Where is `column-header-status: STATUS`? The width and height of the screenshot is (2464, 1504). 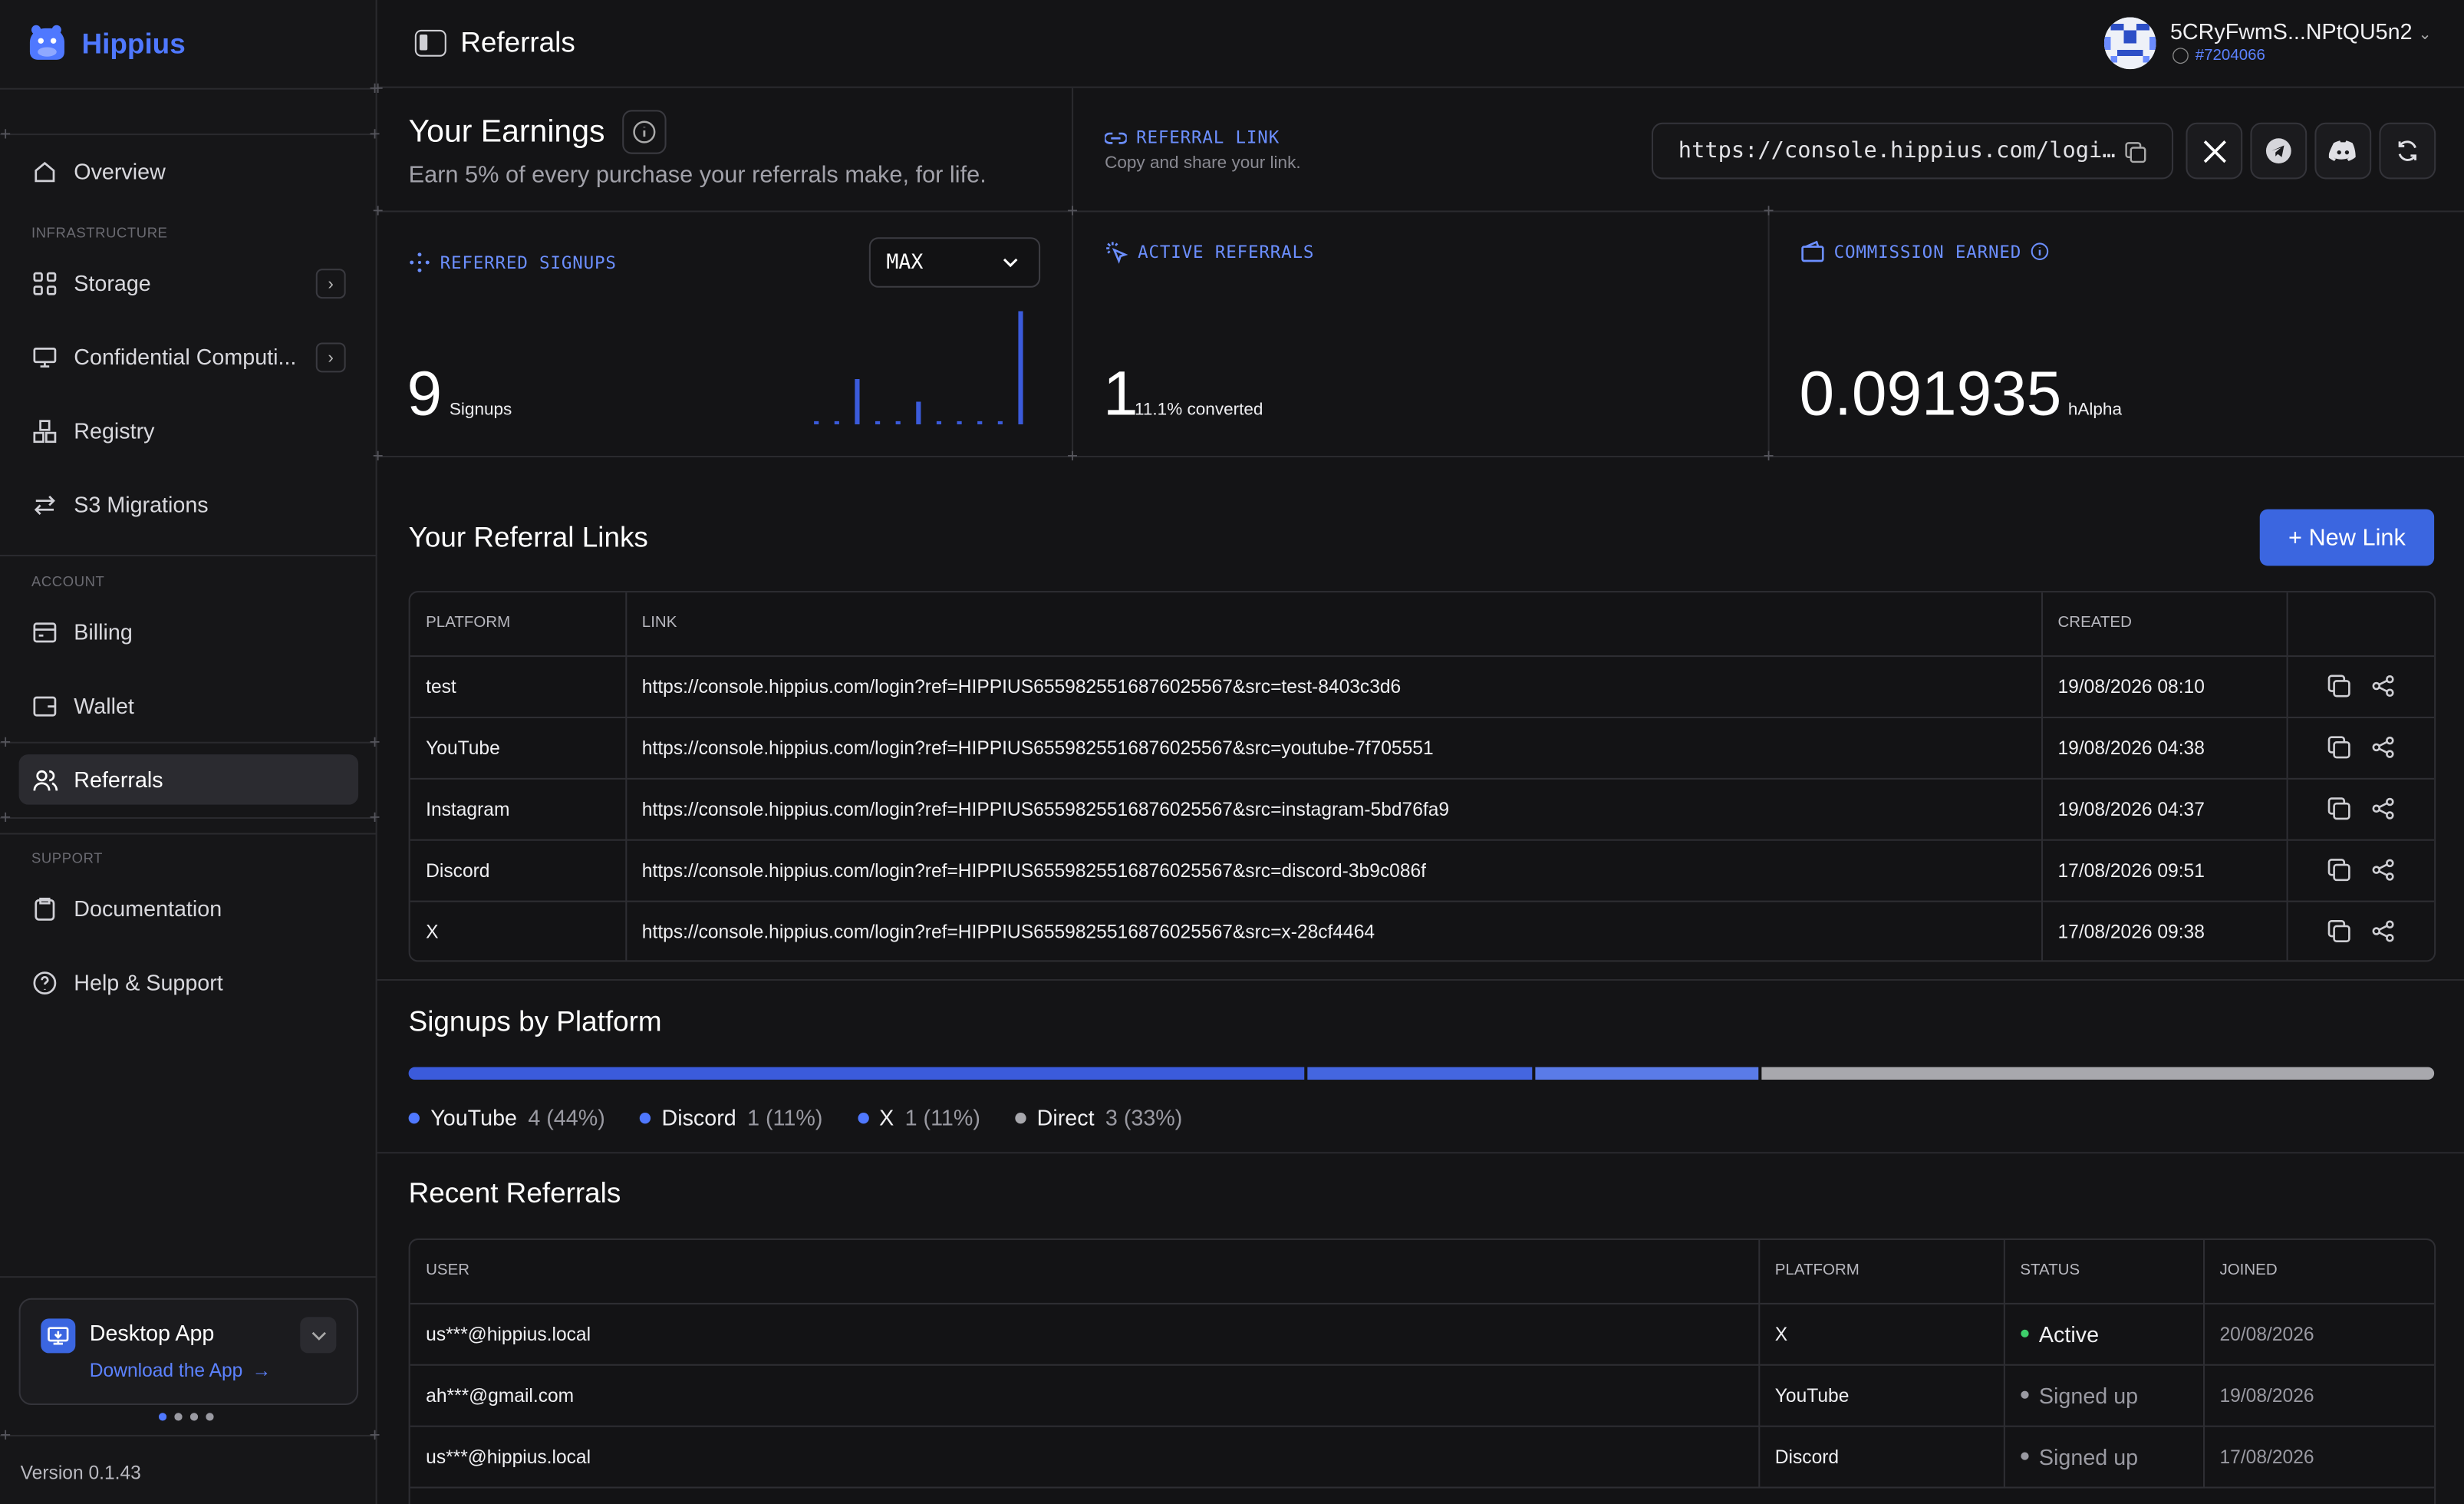 column-header-status: STATUS is located at coordinates (2104, 1271).